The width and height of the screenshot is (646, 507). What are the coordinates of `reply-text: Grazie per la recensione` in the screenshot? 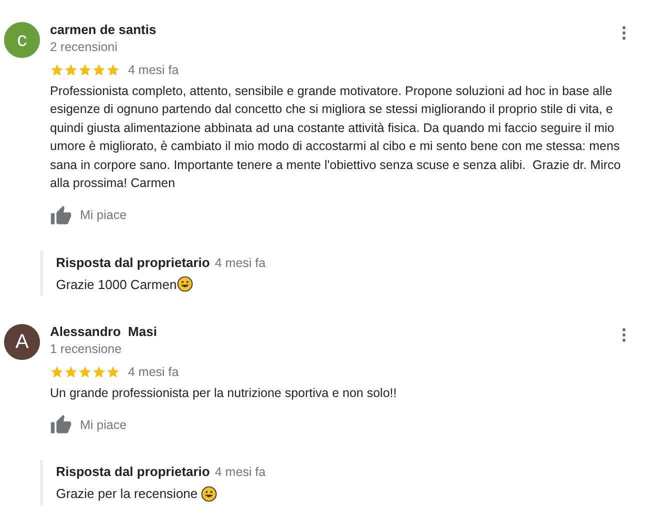 It's located at (127, 494).